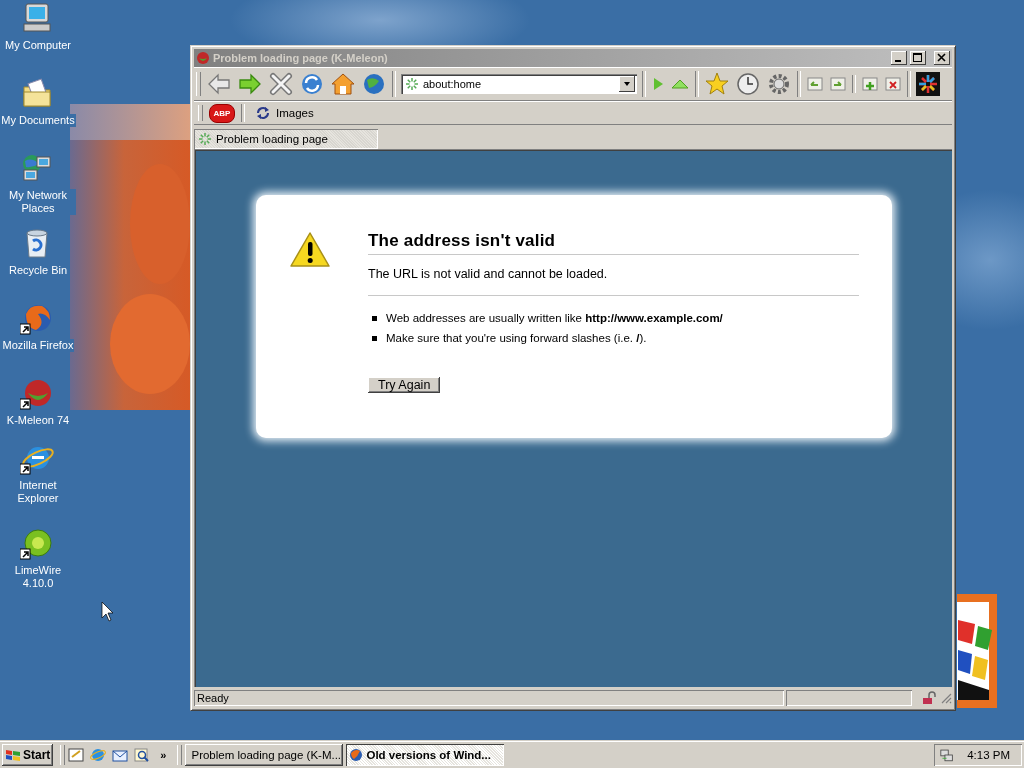 This screenshot has width=1024, height=768. Describe the element at coordinates (929, 698) in the screenshot. I see `lock-icon` at that location.